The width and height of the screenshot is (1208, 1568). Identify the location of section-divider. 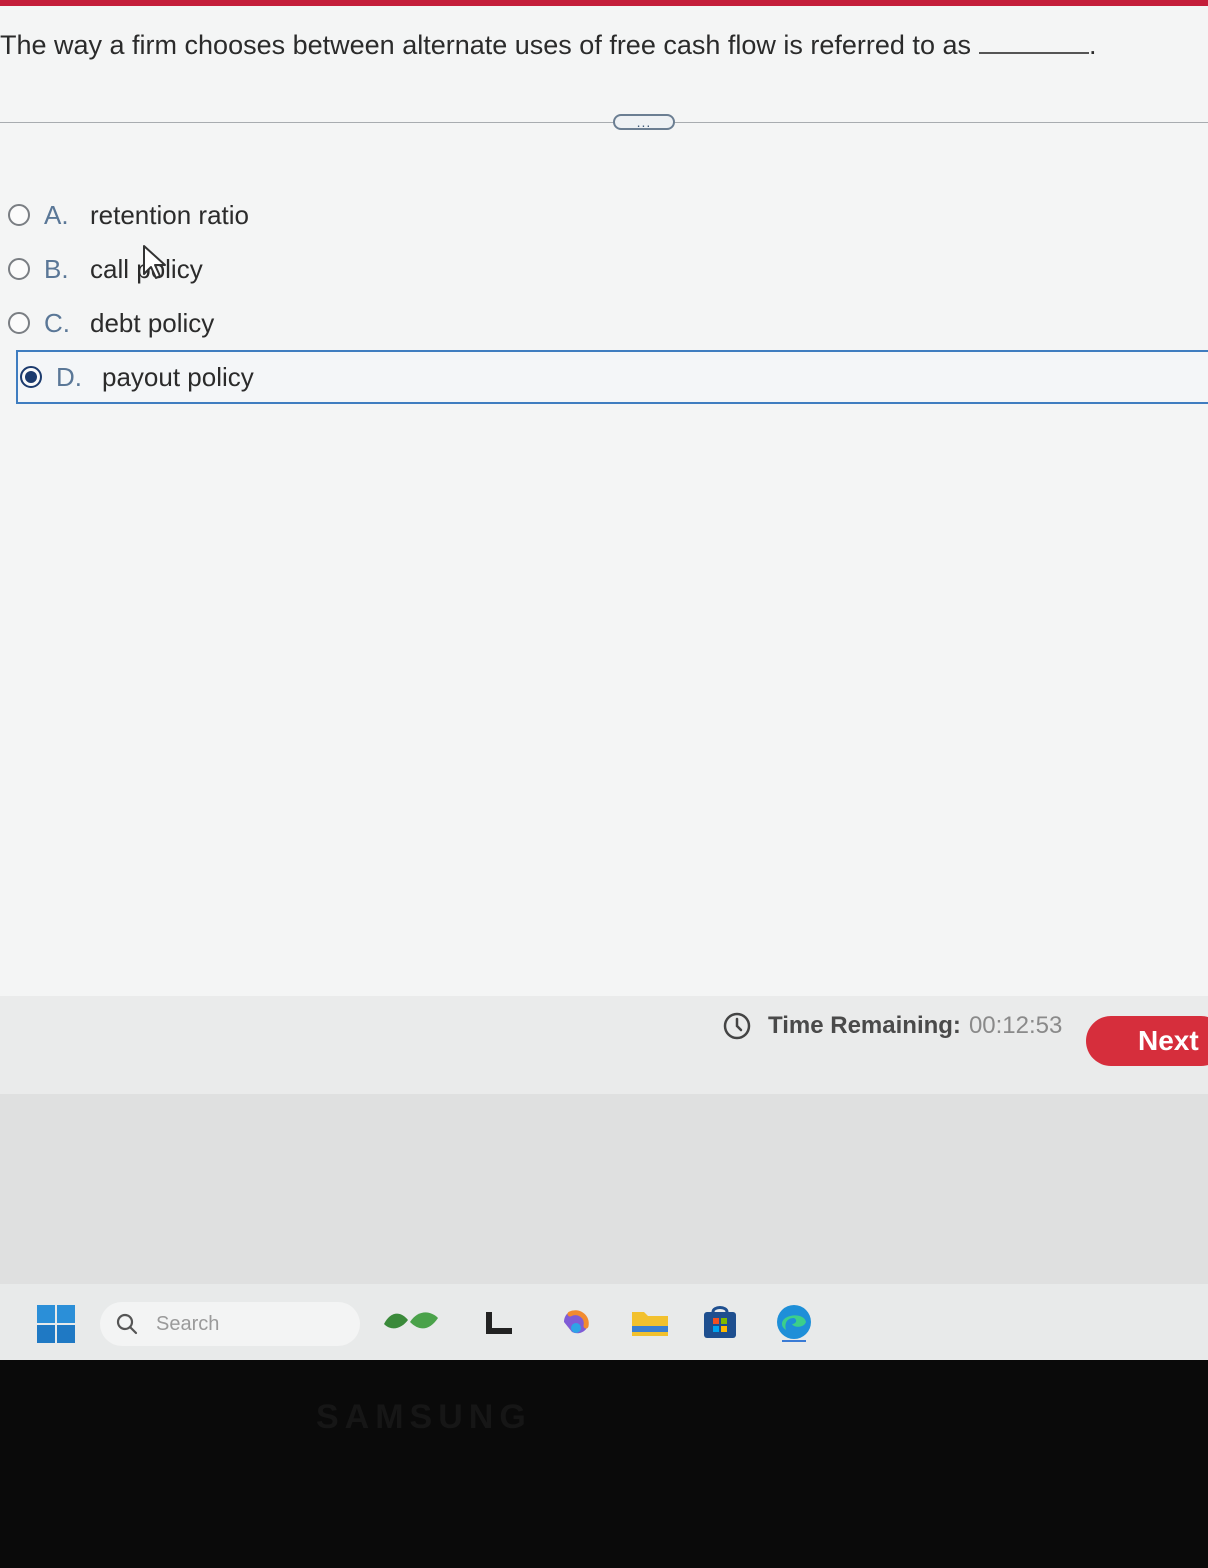
(604, 122).